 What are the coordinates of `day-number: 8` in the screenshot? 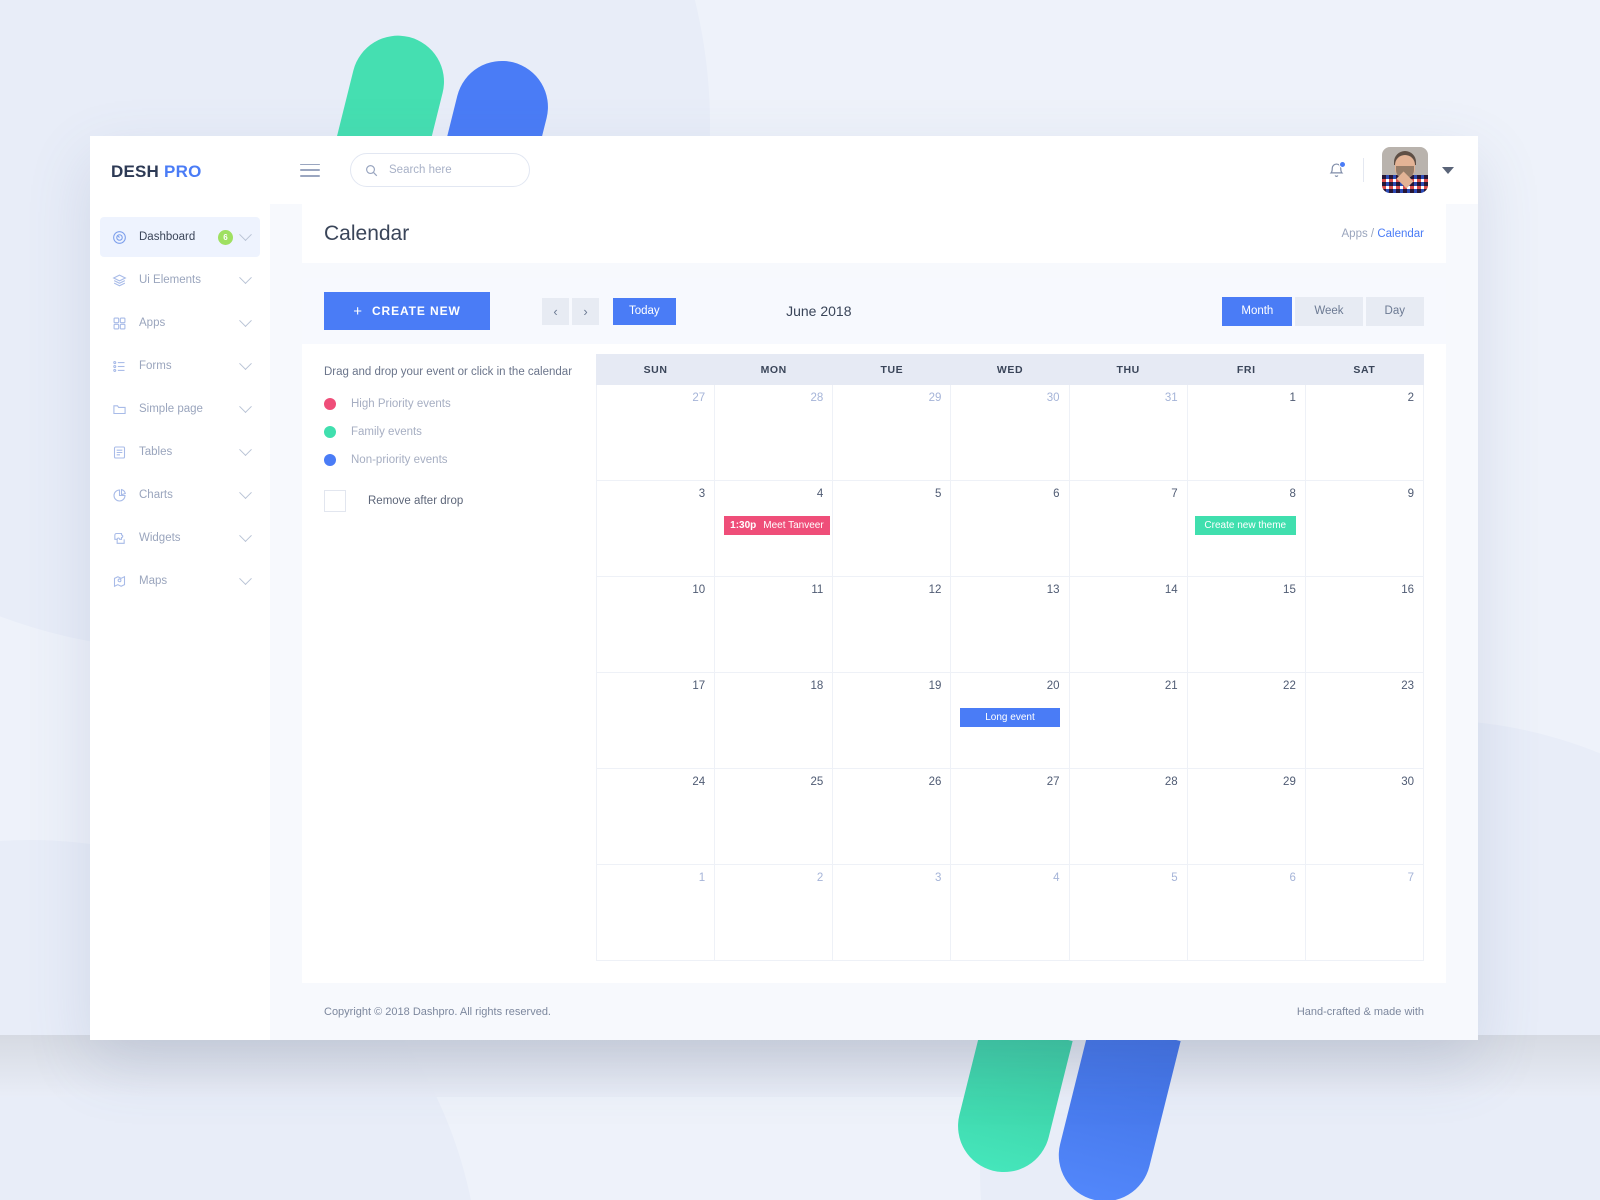 It's located at (1292, 494).